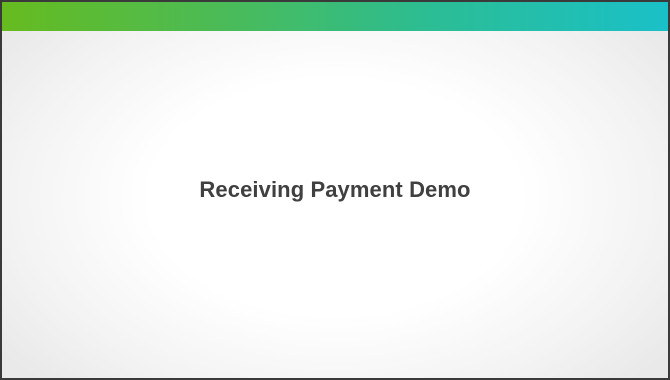 This screenshot has width=670, height=380. I want to click on slide-title: Receiving Payment Demo, so click(335, 189).